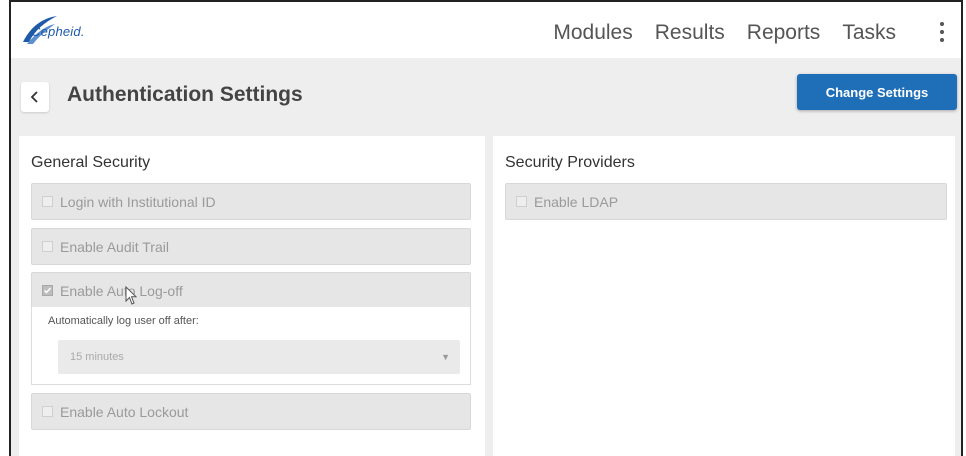  Describe the element at coordinates (259, 357) in the screenshot. I see `auto-logoff-duration-select: 15 minutes ▼` at that location.